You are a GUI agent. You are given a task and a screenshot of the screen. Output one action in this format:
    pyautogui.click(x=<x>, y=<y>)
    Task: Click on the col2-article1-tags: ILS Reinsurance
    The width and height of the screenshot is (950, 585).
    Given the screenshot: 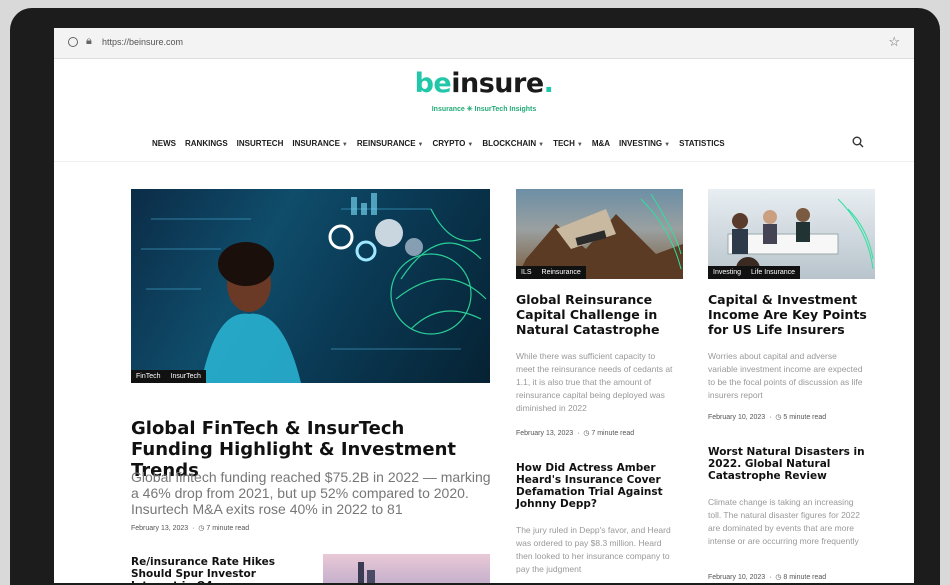 What is the action you would take?
    pyautogui.click(x=551, y=272)
    